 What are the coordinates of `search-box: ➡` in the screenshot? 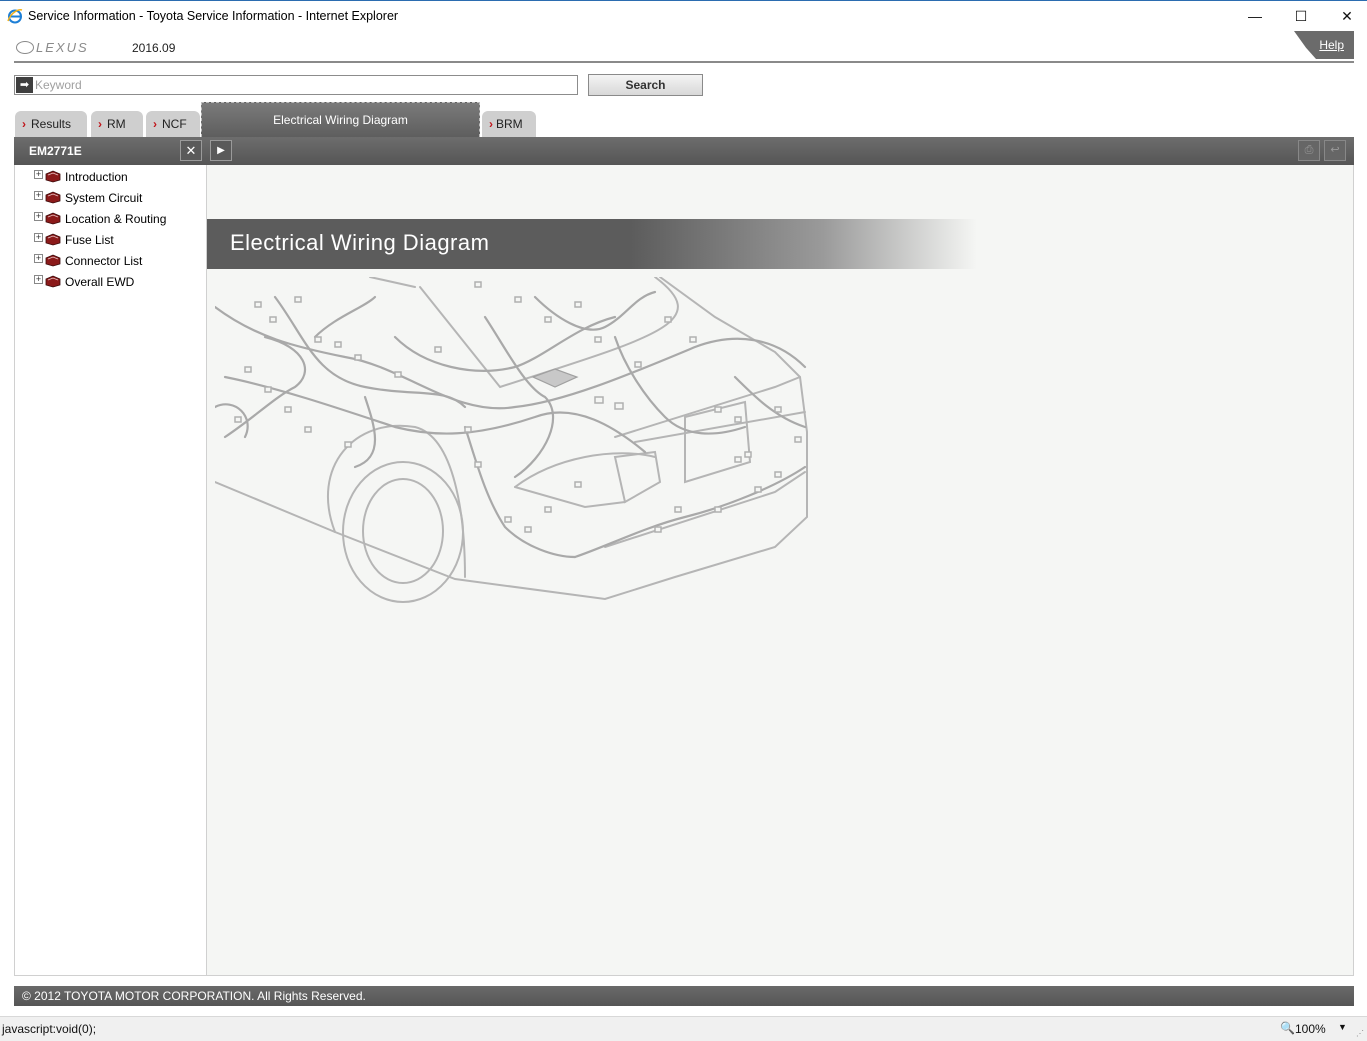 It's located at (296, 85).